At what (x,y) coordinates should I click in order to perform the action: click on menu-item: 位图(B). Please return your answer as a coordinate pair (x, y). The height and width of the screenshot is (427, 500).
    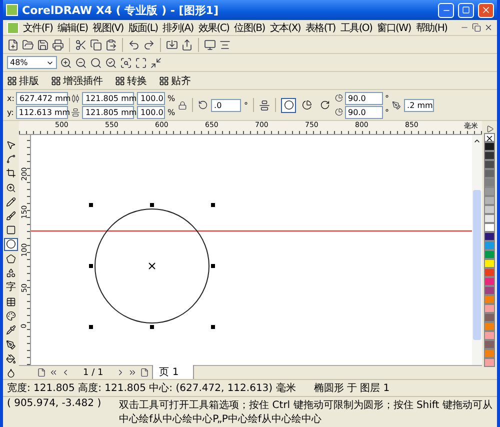
    Looking at the image, I should click on (249, 27).